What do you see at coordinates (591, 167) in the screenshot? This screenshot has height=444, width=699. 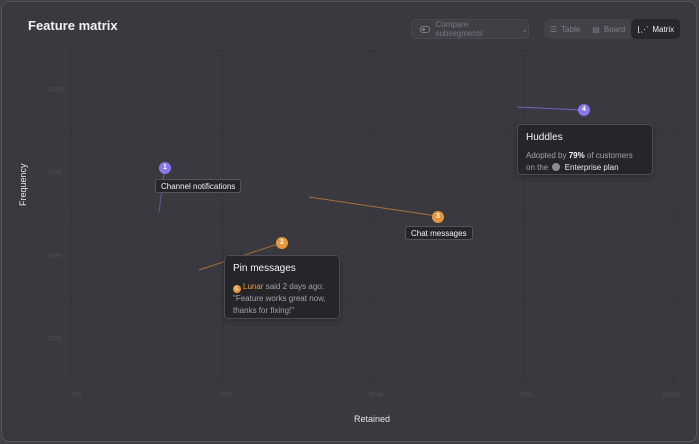 I see `plan-name: Enterprise plan` at bounding box center [591, 167].